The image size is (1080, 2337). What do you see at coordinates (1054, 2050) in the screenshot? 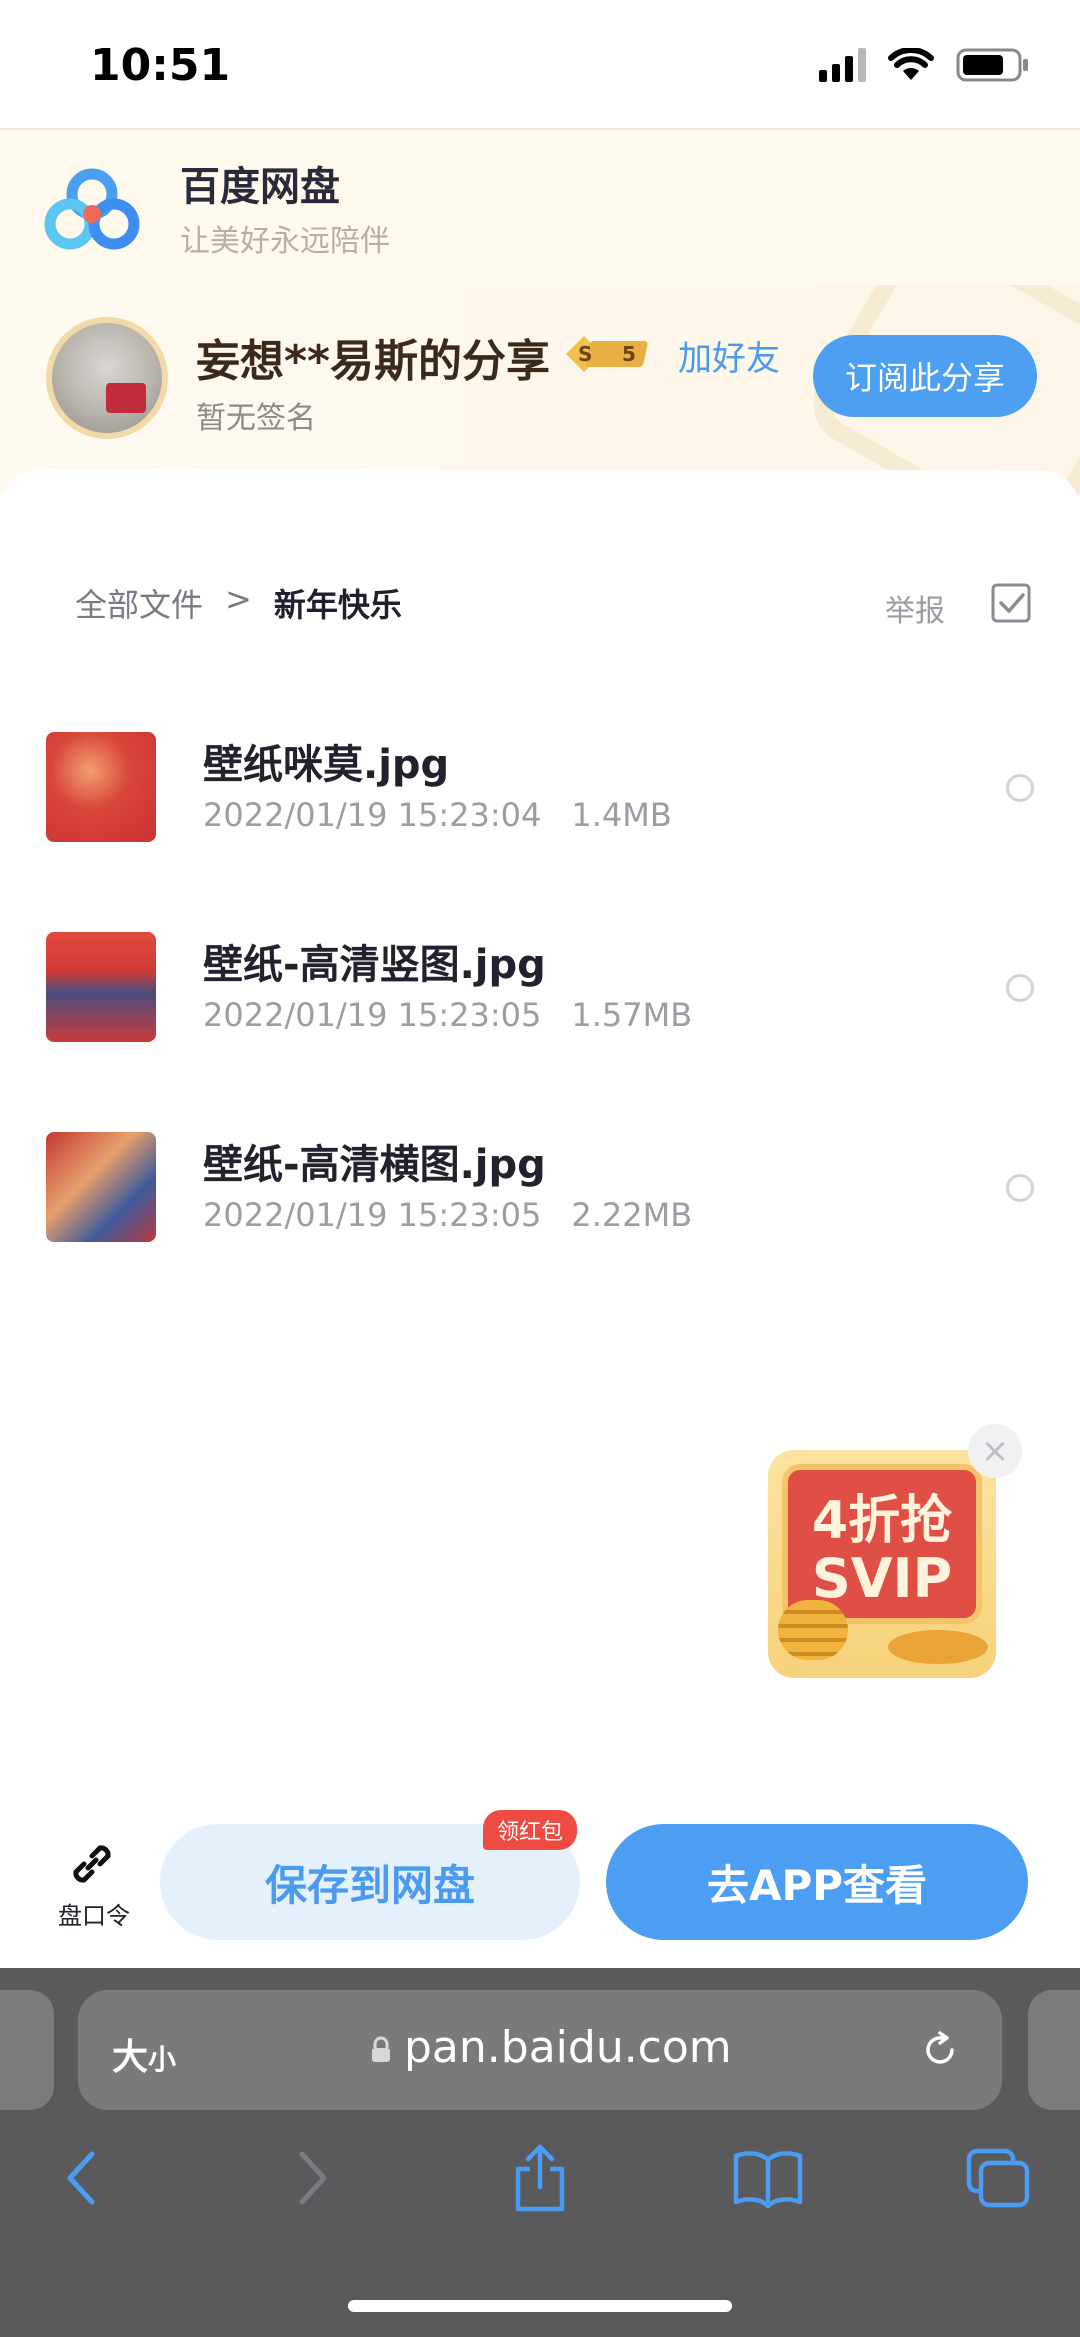
I see `next-tab-preview` at bounding box center [1054, 2050].